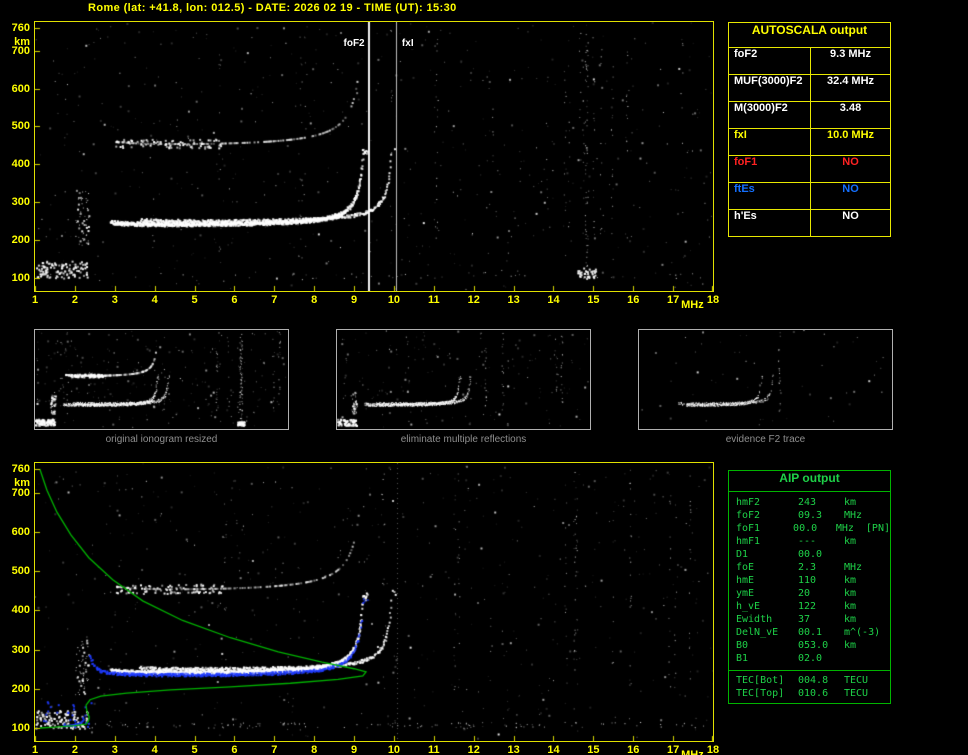  I want to click on aip-table-row: B1 02.0, so click(813, 658).